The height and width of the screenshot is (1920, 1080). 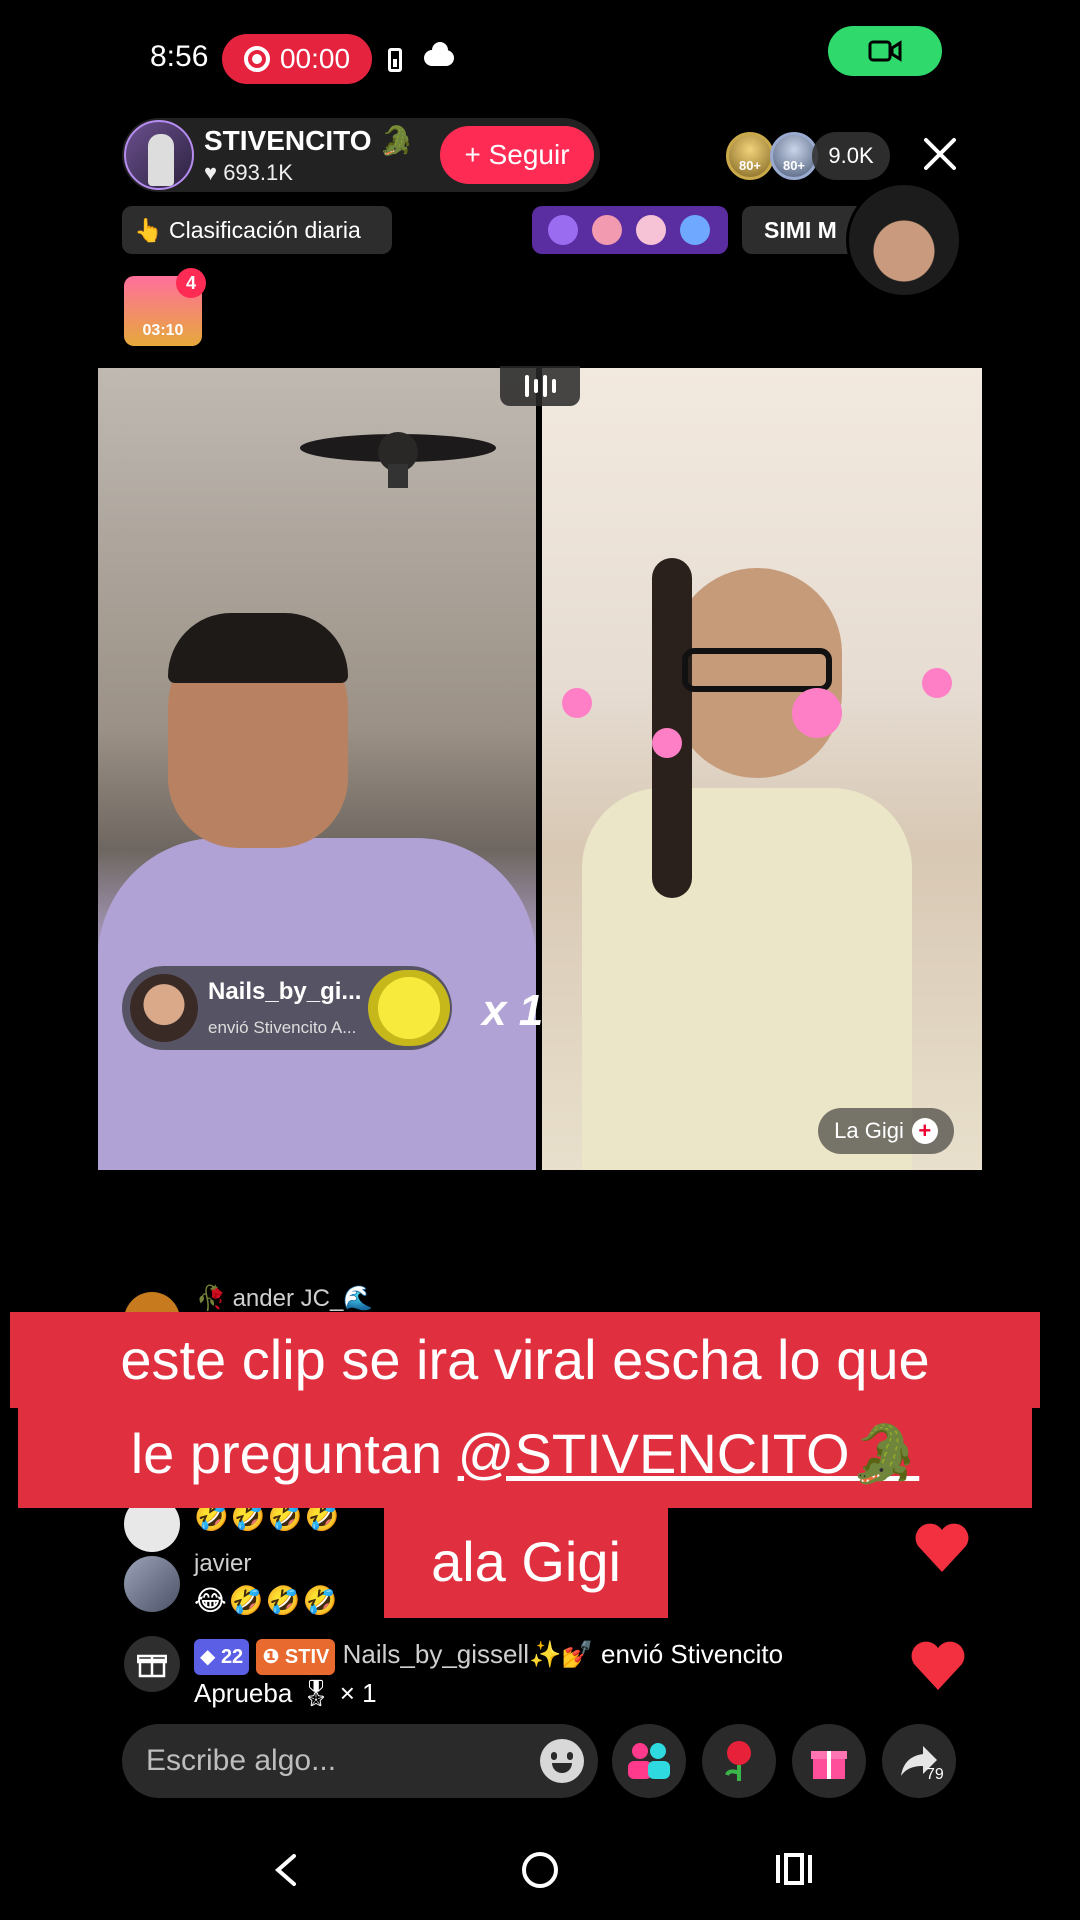 I want to click on close-icon, so click(x=940, y=154).